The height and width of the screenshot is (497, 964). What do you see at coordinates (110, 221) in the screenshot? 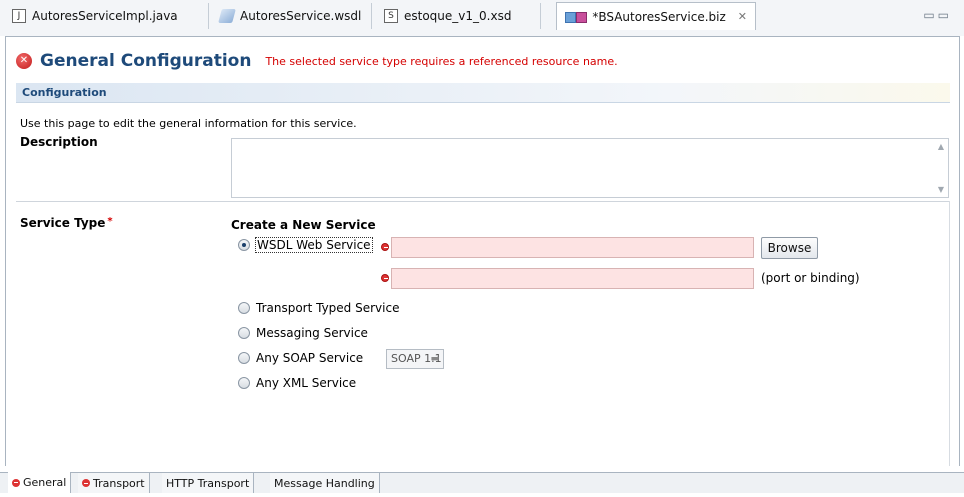
I see `required-marker: *` at bounding box center [110, 221].